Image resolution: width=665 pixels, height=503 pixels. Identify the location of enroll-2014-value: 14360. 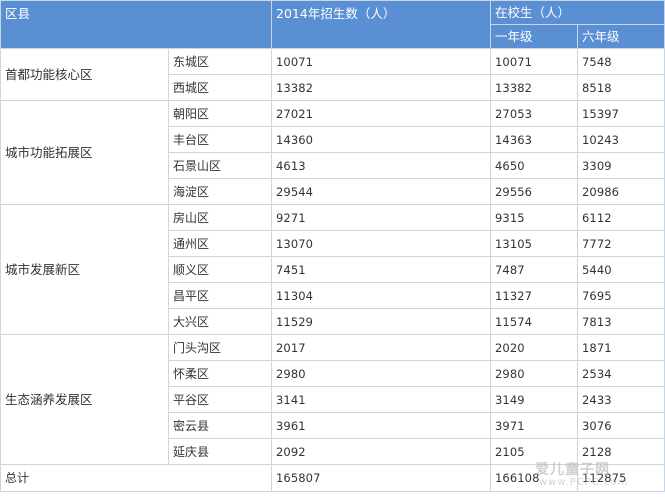
(381, 139).